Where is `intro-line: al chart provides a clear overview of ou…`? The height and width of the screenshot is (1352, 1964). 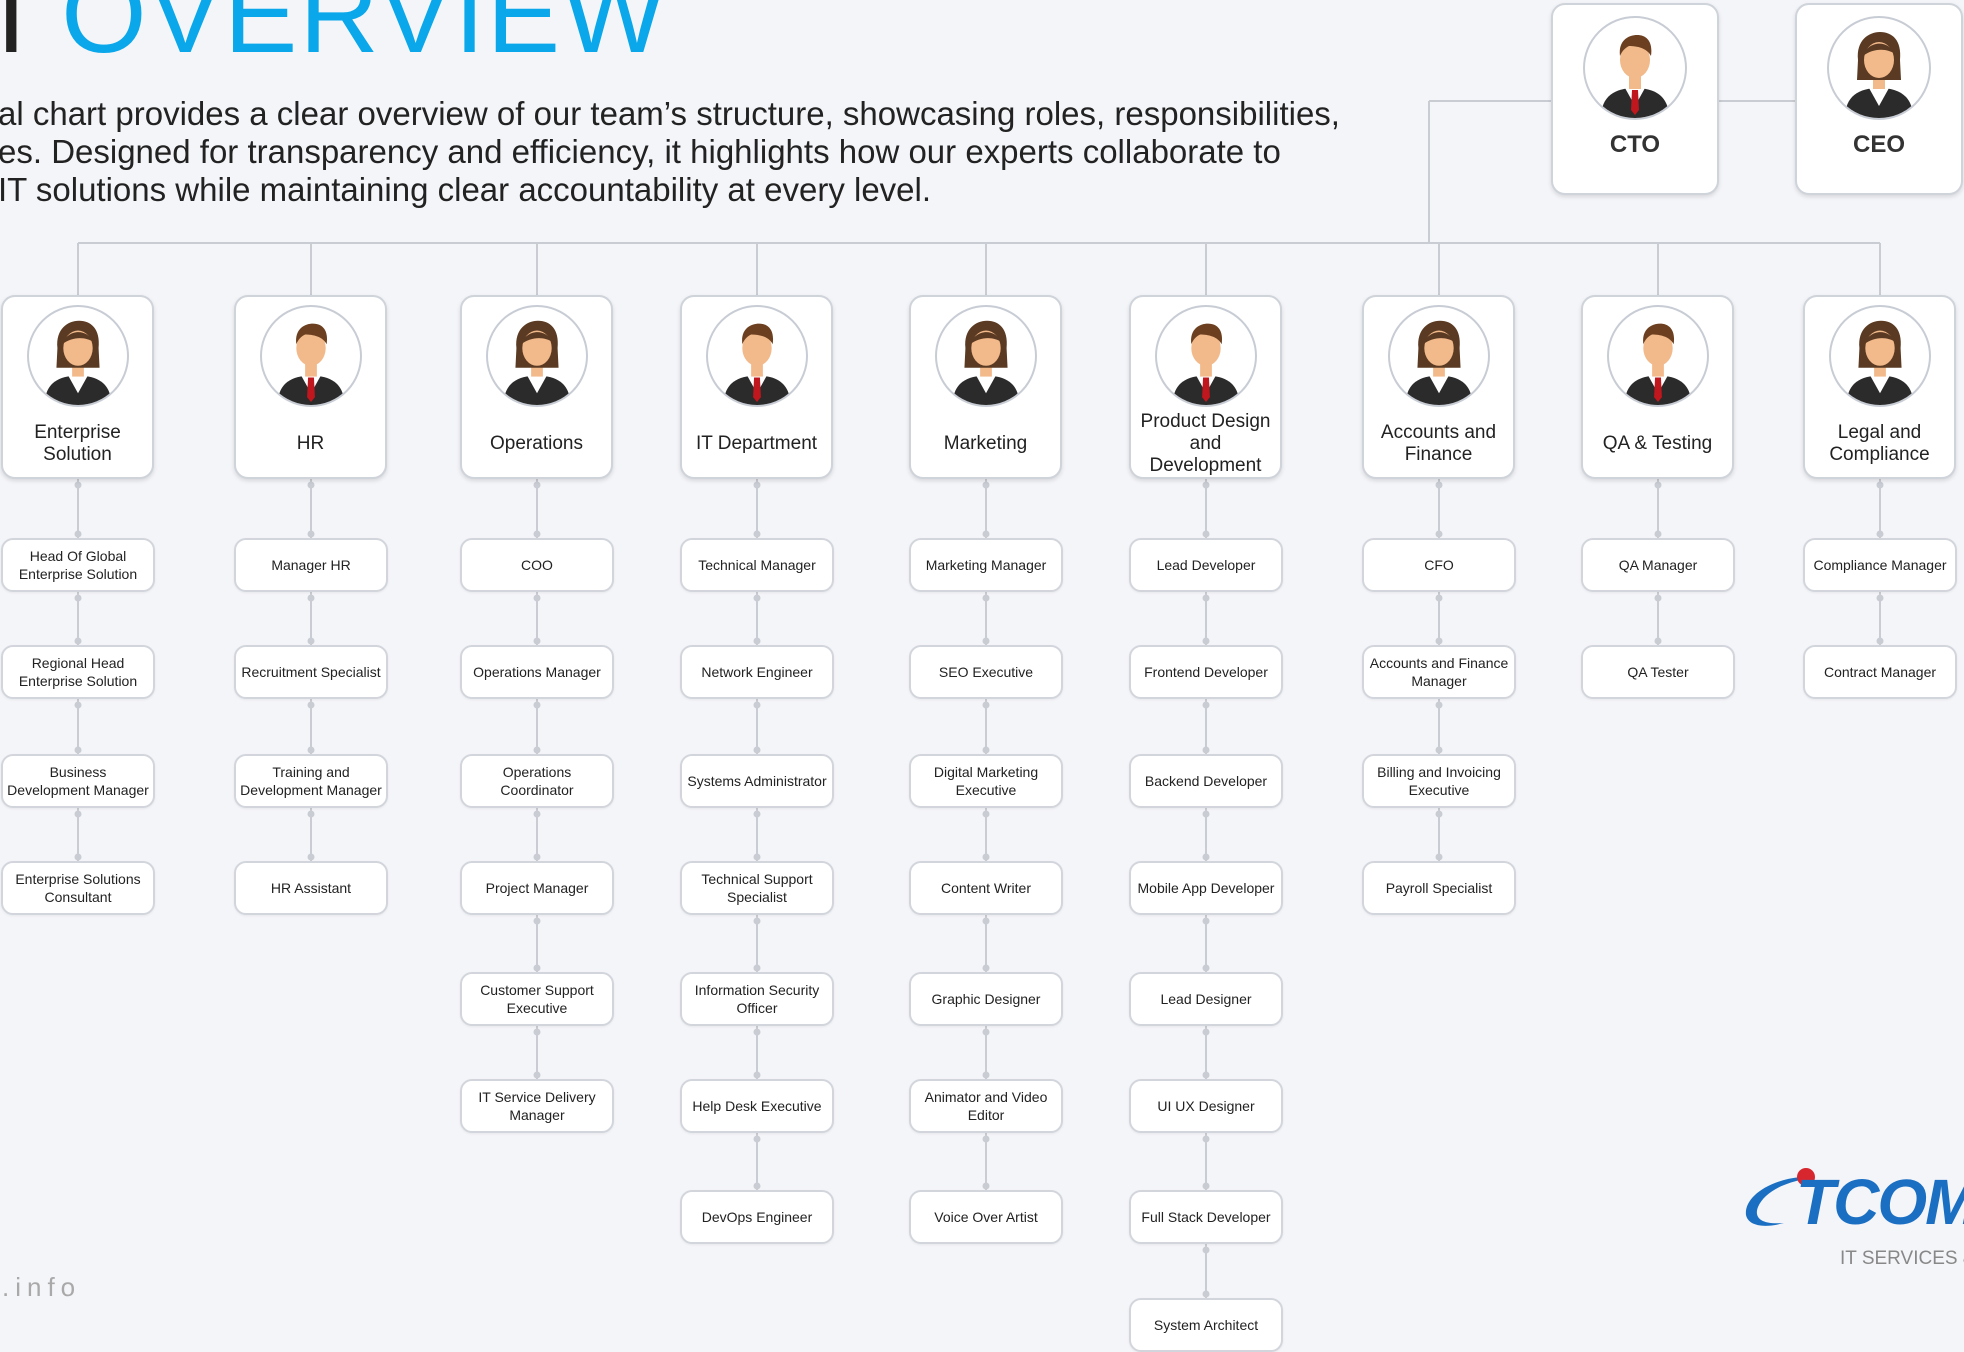 intro-line: al chart provides a clear overview of ou… is located at coordinates (670, 113).